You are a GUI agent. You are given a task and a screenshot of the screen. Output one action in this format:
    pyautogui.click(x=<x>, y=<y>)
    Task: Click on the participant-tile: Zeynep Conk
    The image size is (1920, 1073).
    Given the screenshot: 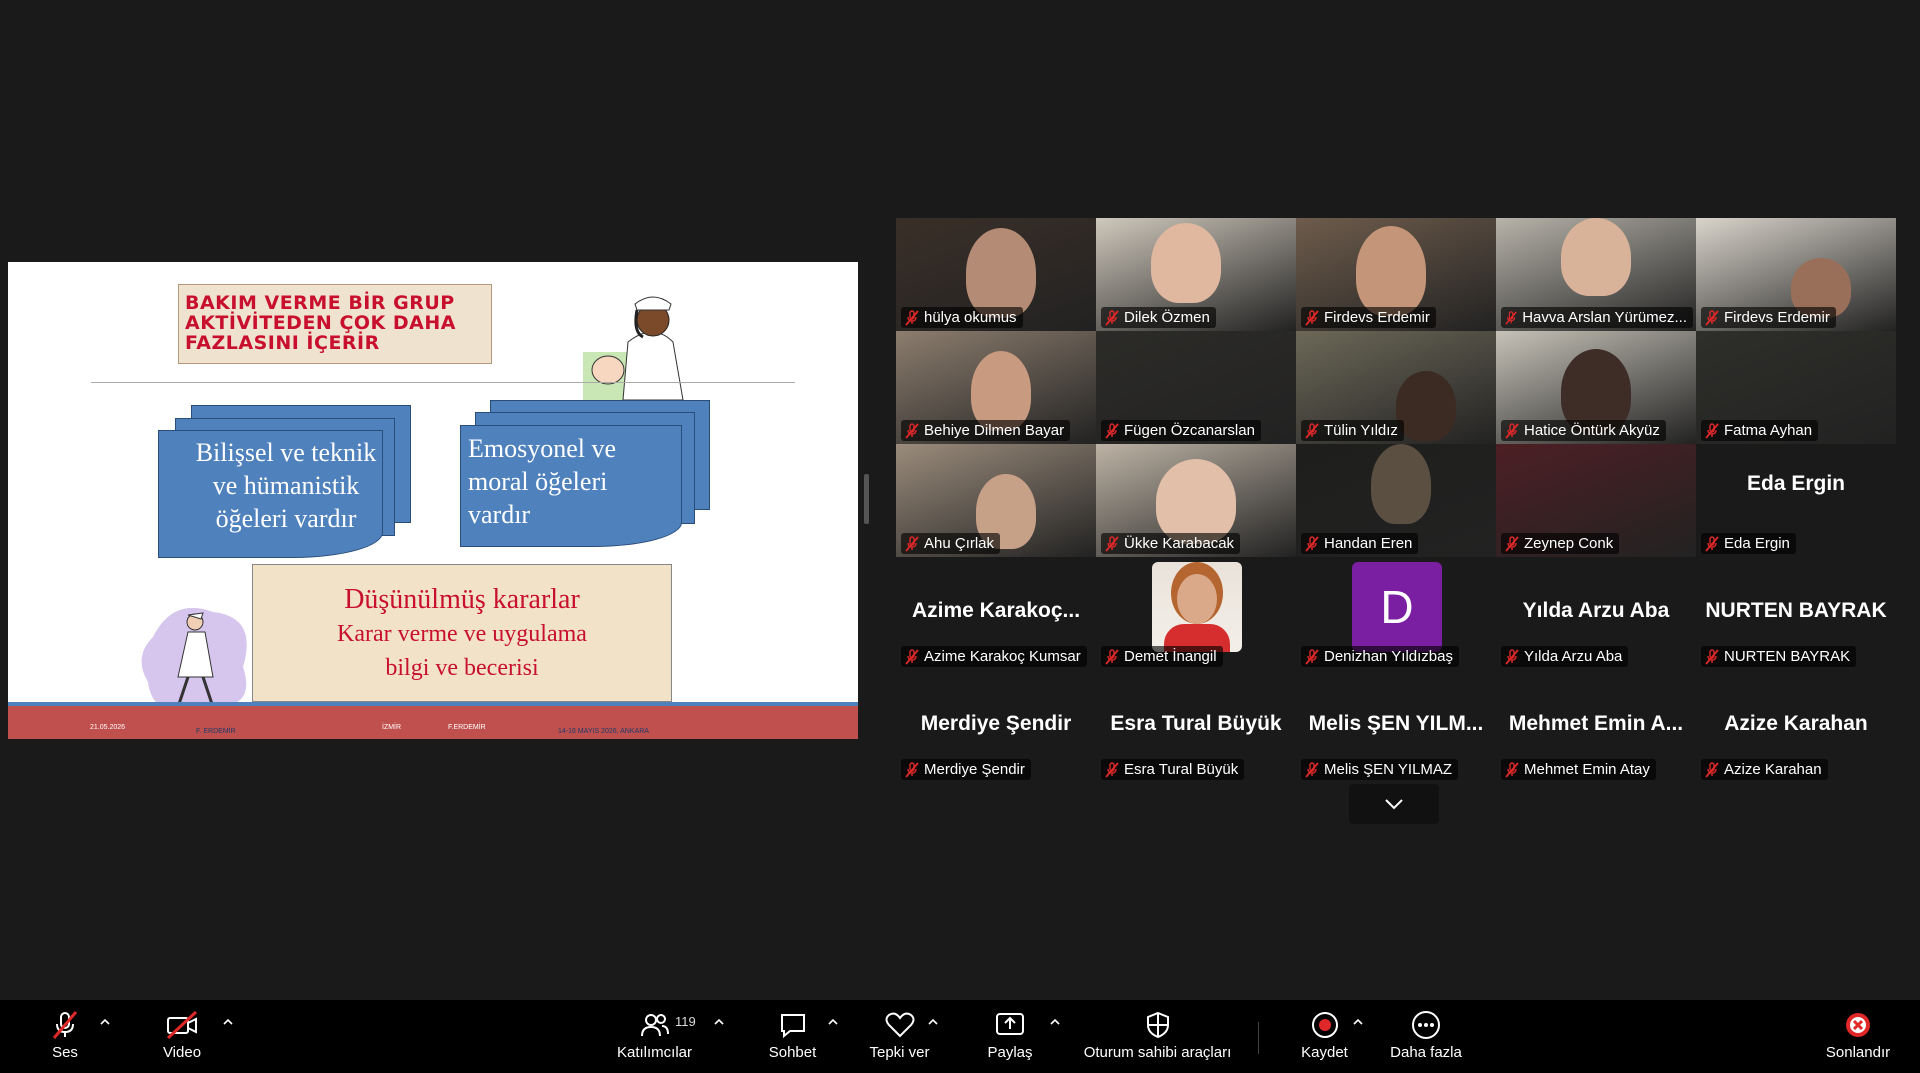 What is the action you would take?
    pyautogui.click(x=1596, y=500)
    